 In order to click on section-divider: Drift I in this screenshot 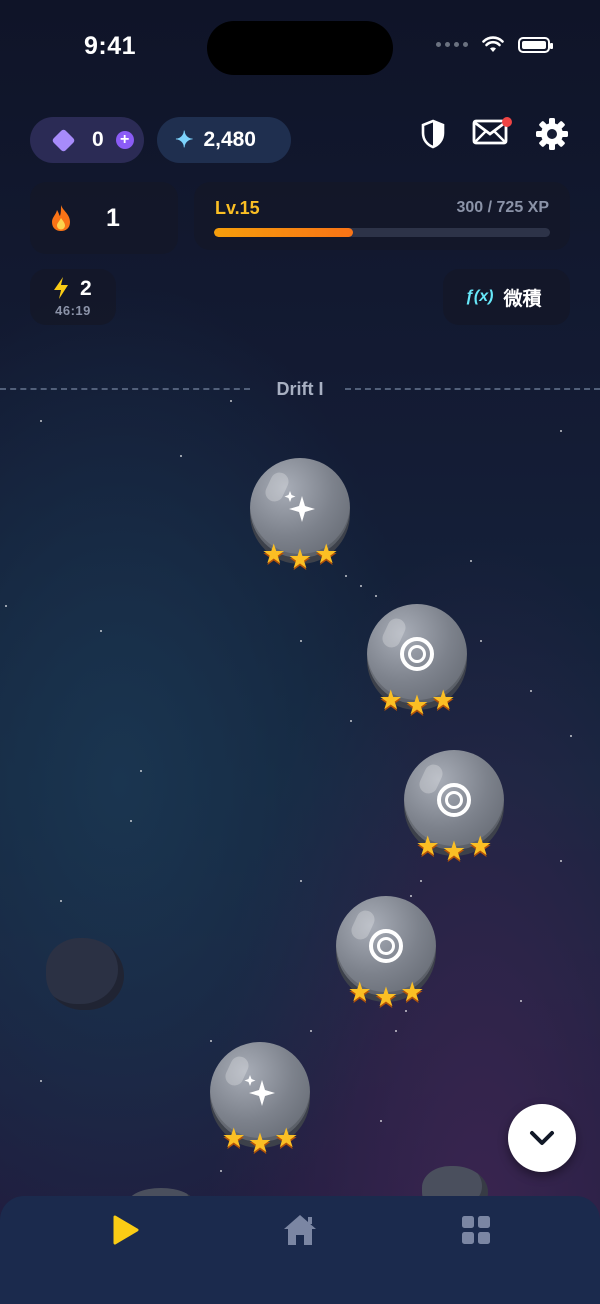, I will do `click(300, 389)`.